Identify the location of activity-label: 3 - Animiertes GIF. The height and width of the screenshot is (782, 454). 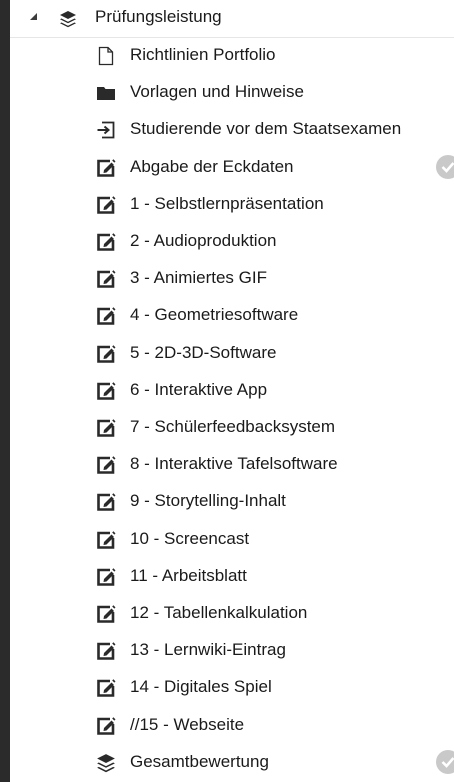
(198, 278).